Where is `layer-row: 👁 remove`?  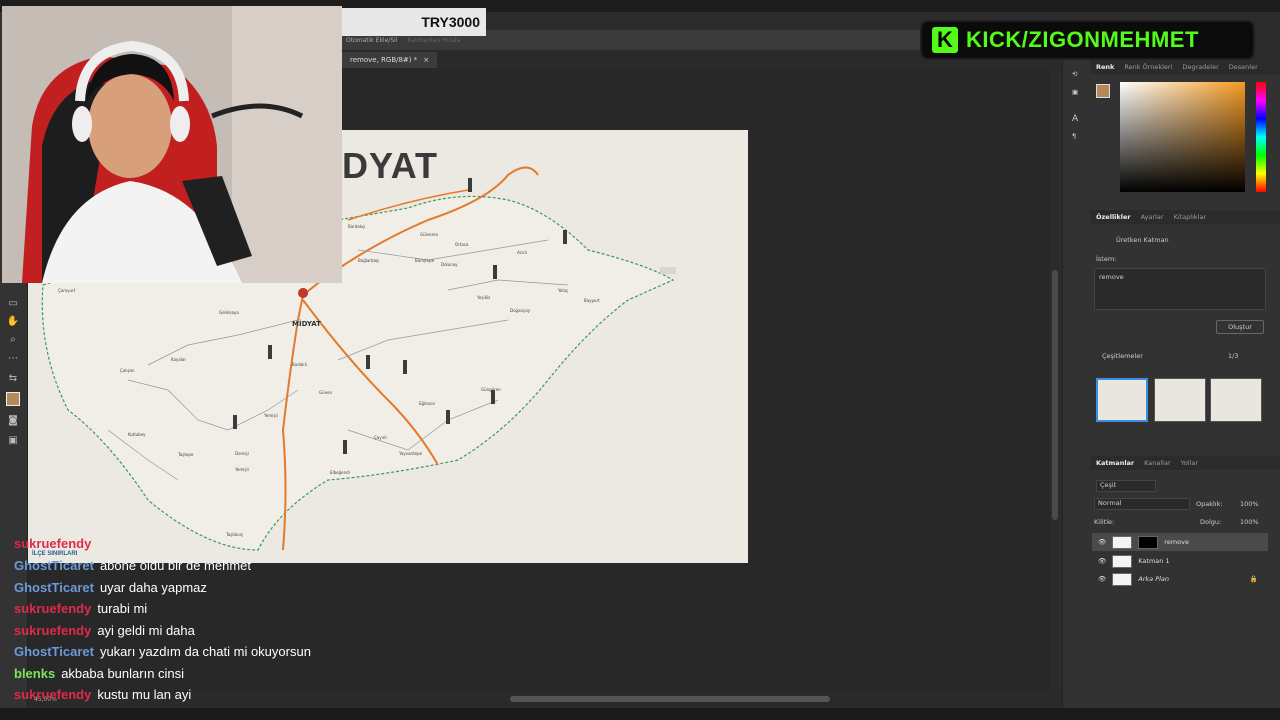
layer-row: 👁 remove is located at coordinates (1180, 542).